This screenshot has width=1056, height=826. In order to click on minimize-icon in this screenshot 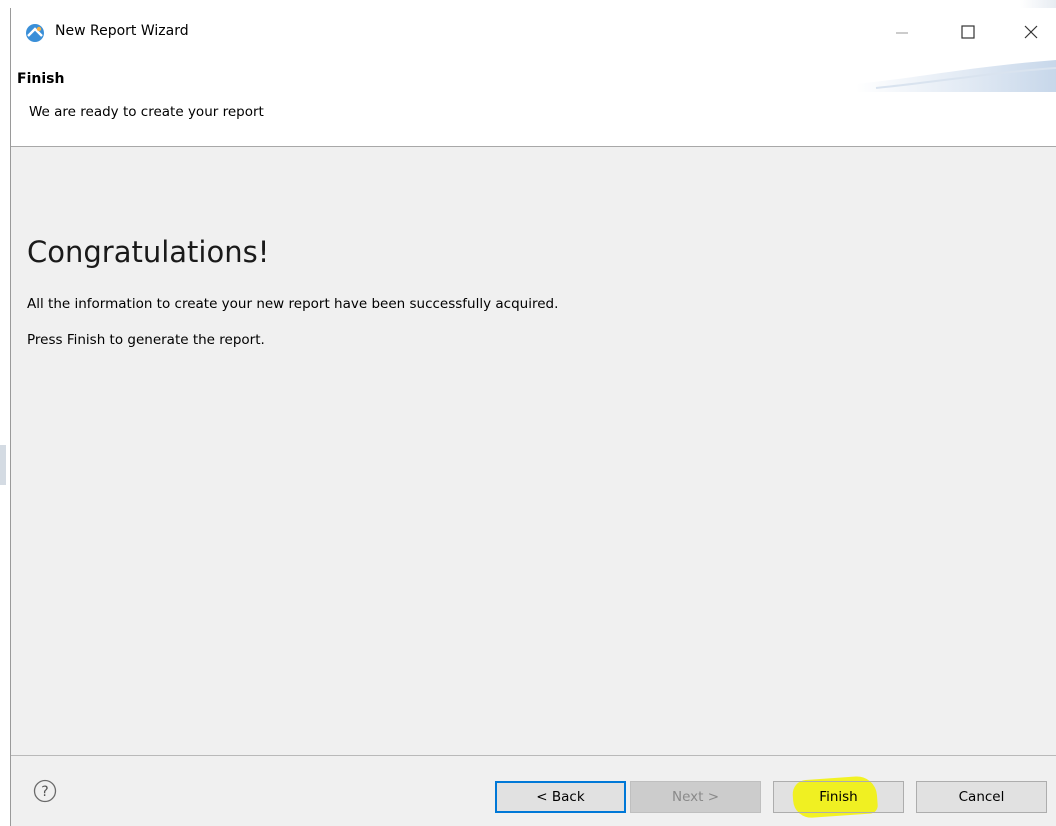, I will do `click(902, 33)`.